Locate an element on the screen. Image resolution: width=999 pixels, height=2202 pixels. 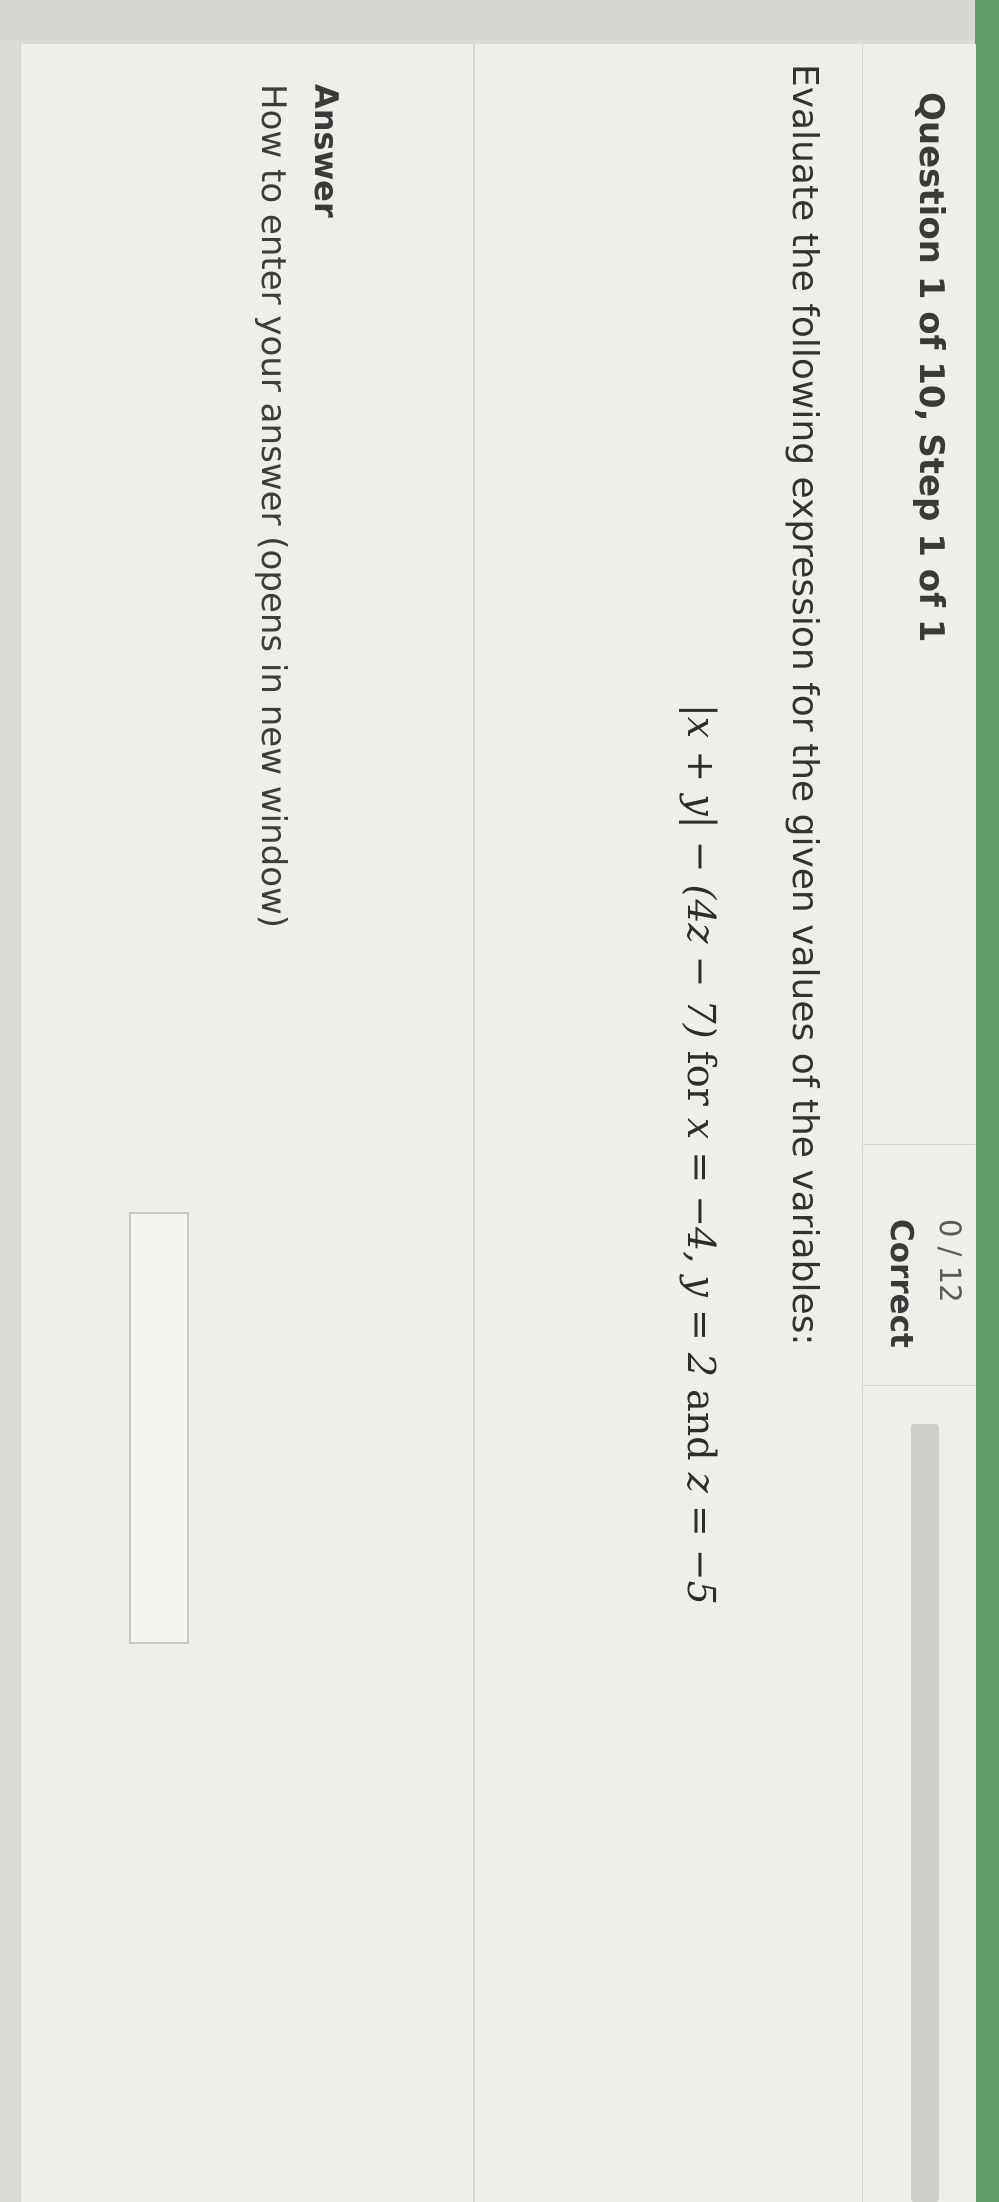
section-divider is located at coordinates (474, 1123).